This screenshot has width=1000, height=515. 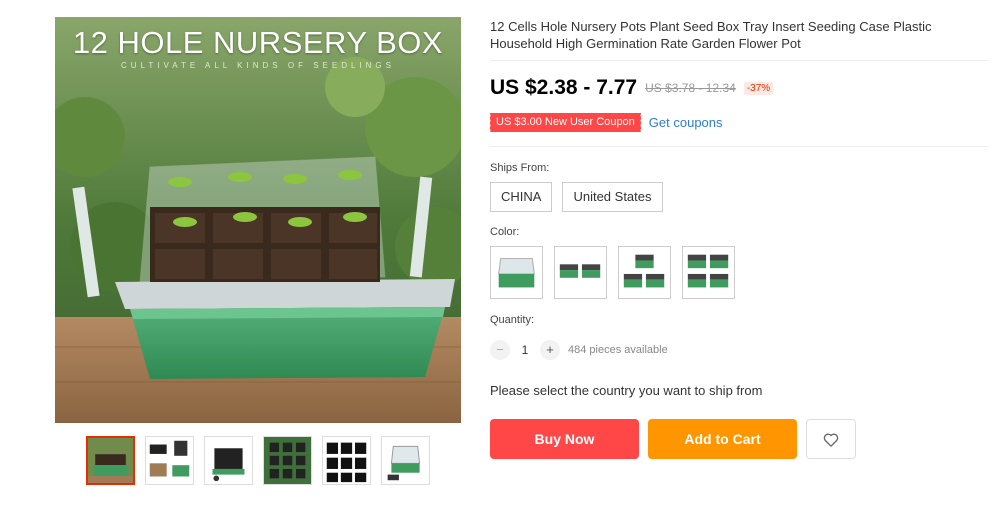 What do you see at coordinates (686, 122) in the screenshot?
I see `get-coupons-link: Get coupons` at bounding box center [686, 122].